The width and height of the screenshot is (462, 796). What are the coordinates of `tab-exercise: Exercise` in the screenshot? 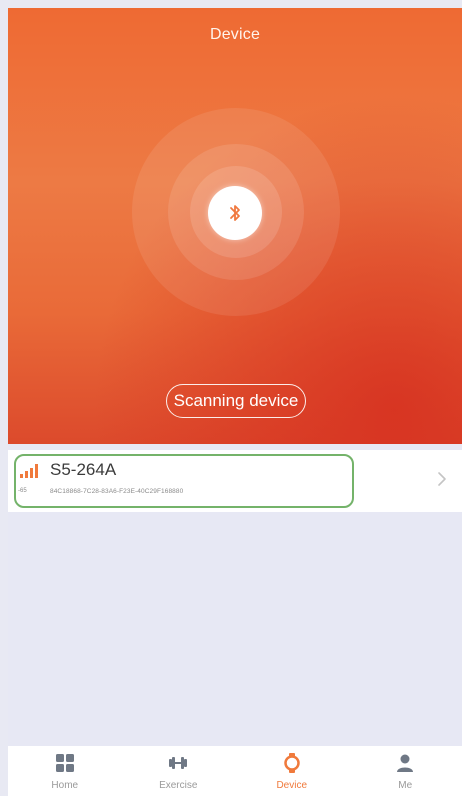 It's located at (179, 771).